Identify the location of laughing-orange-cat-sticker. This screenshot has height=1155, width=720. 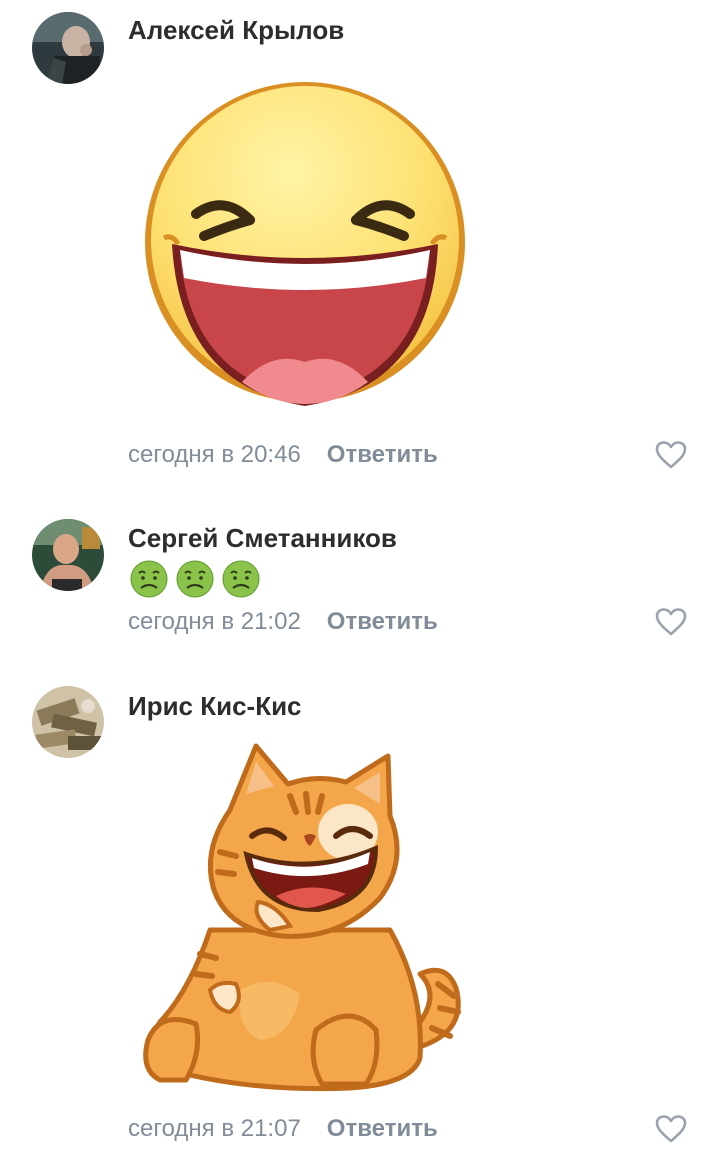
(305, 918).